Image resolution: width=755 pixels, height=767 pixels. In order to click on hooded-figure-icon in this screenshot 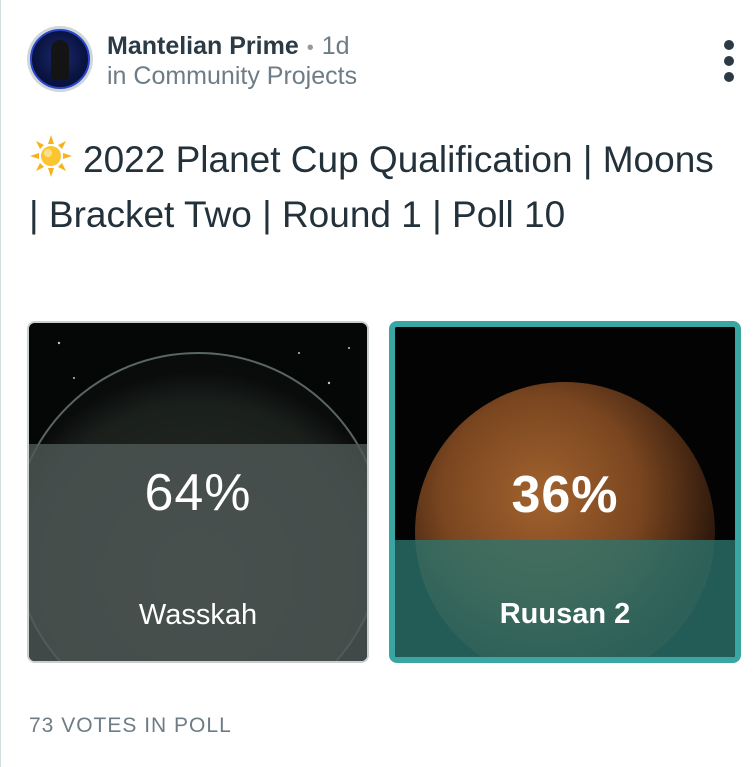, I will do `click(60, 60)`.